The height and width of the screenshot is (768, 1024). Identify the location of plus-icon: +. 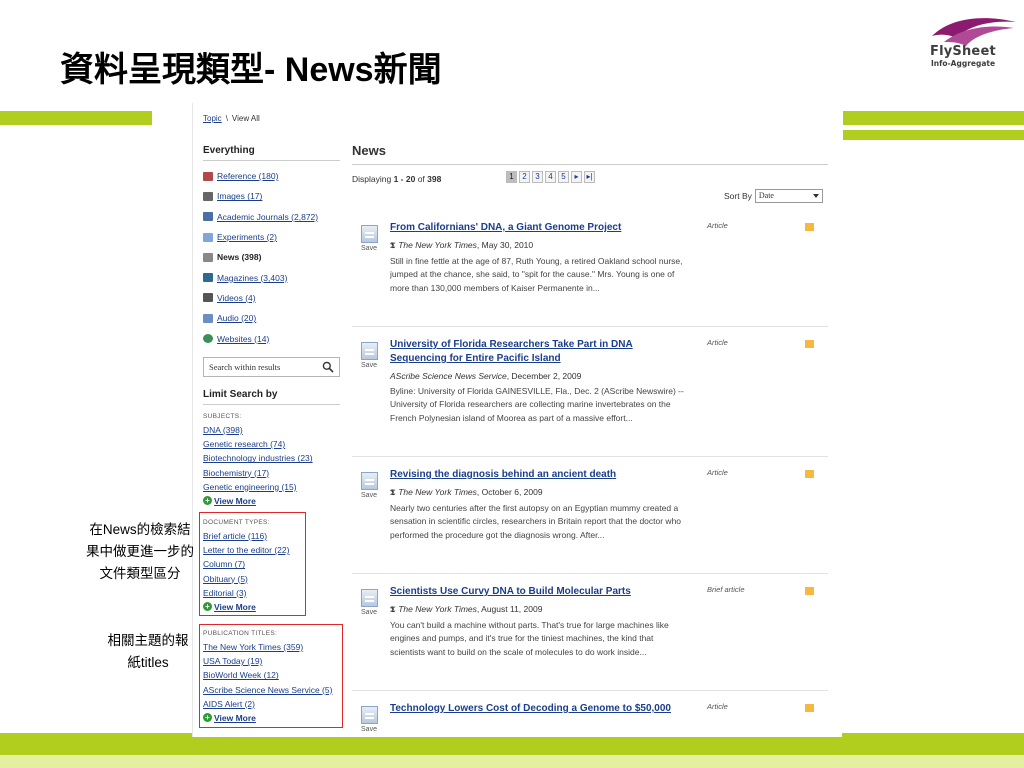
(207, 501).